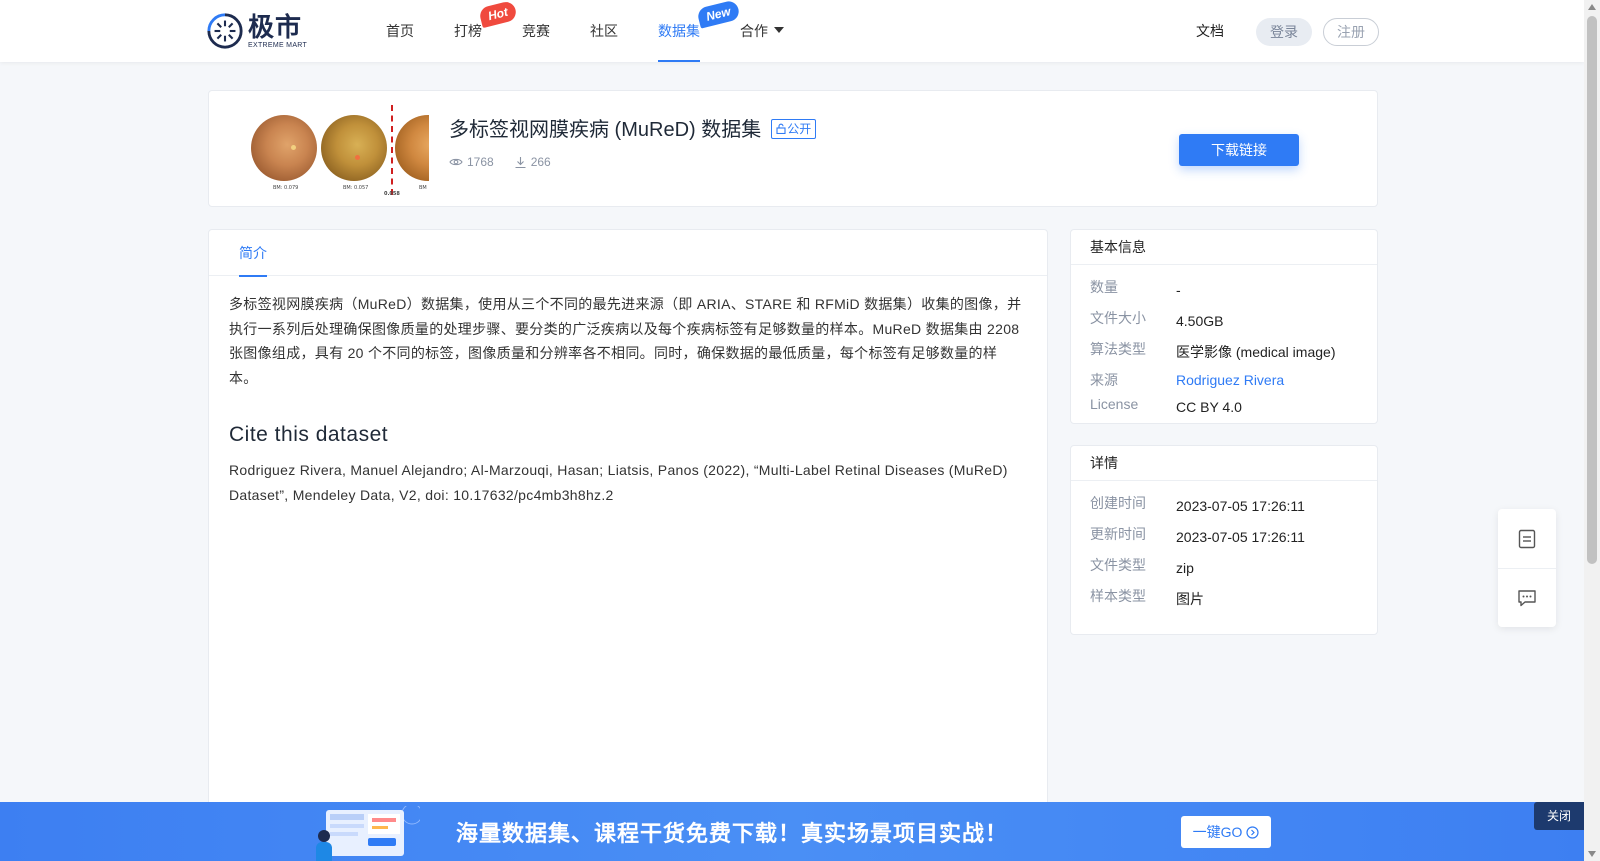 The image size is (1600, 861). Describe the element at coordinates (1592, 7) in the screenshot. I see `scroll-up-icon` at that location.